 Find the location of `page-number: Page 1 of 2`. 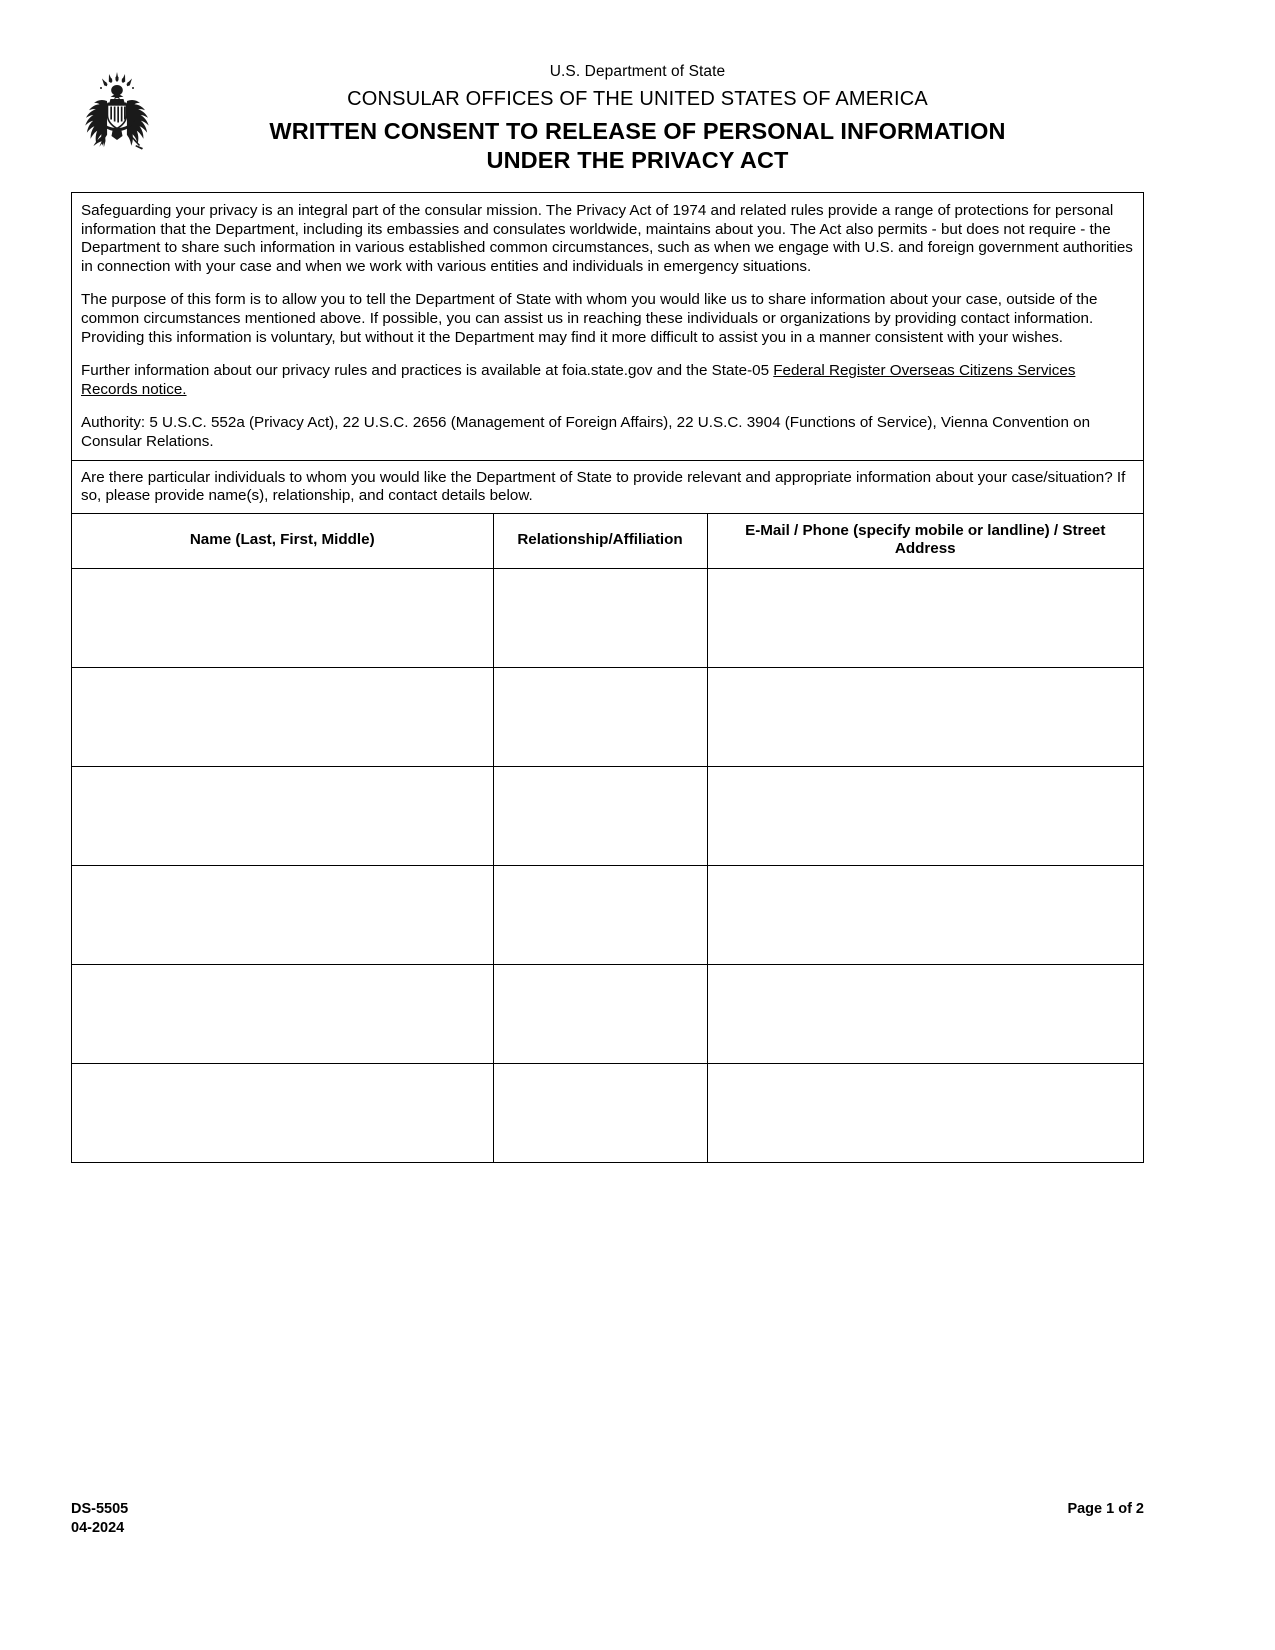

page-number: Page 1 of 2 is located at coordinates (1105, 1509).